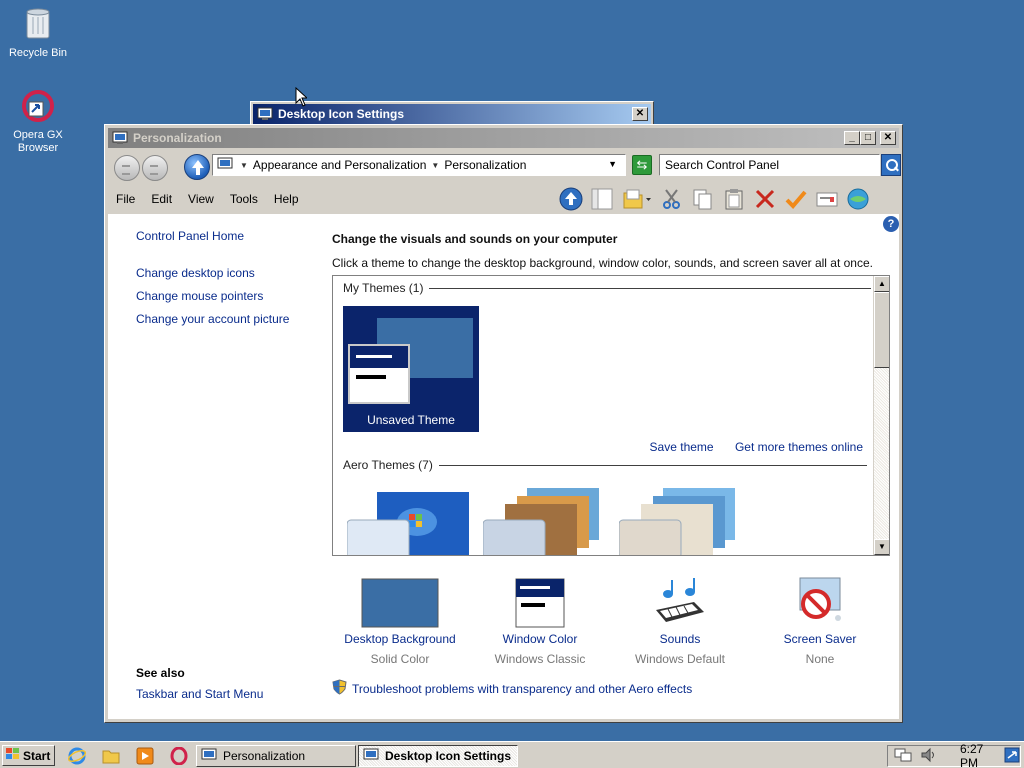  What do you see at coordinates (111, 756) in the screenshot?
I see `windows-explorer-icon` at bounding box center [111, 756].